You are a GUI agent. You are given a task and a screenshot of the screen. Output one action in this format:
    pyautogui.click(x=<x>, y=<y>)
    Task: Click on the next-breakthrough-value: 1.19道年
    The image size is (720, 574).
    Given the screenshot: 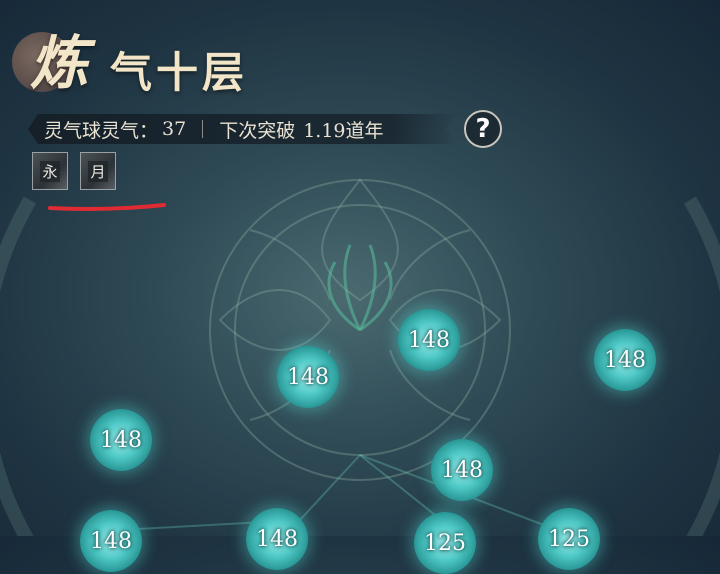 What is the action you would take?
    pyautogui.click(x=343, y=130)
    